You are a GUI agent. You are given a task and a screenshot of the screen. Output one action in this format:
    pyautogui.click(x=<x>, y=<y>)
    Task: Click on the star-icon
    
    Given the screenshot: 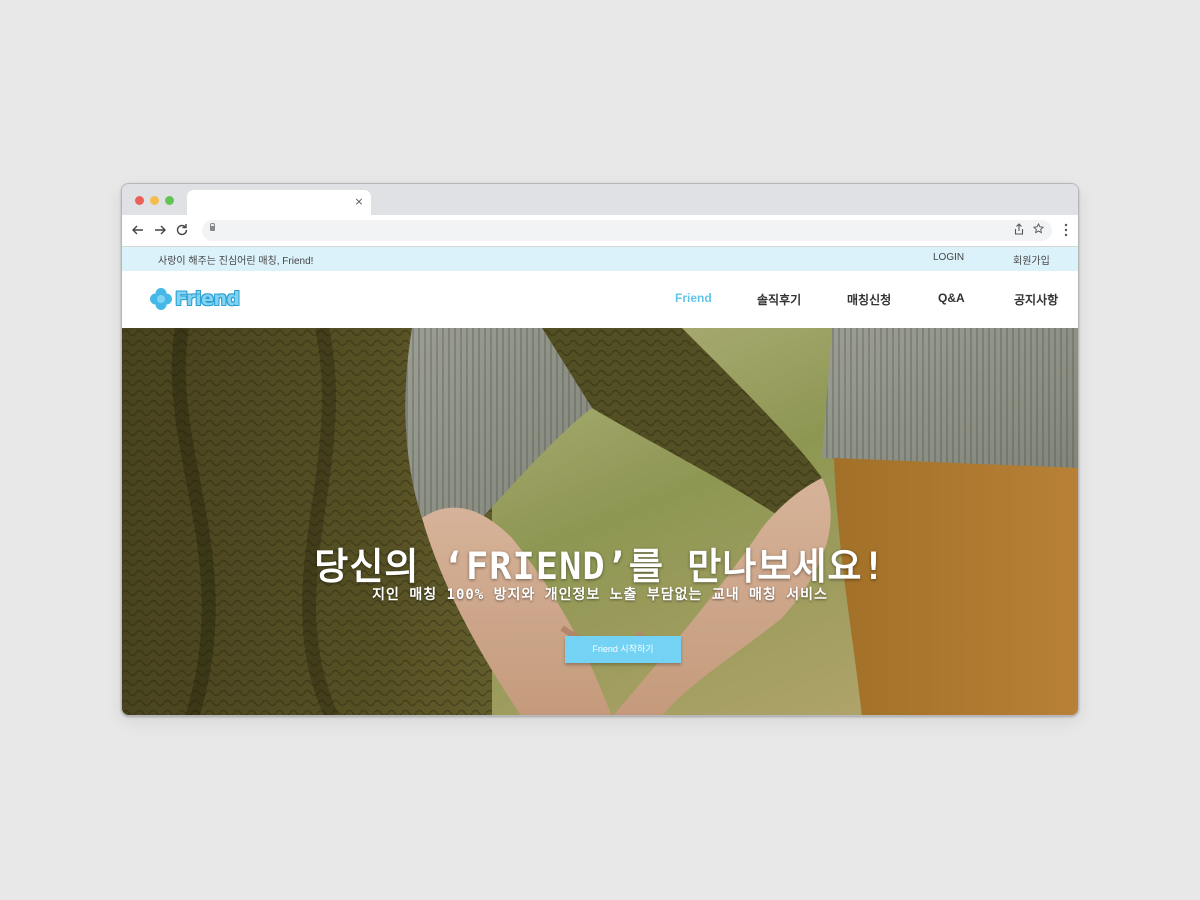 What is the action you would take?
    pyautogui.click(x=1038, y=230)
    